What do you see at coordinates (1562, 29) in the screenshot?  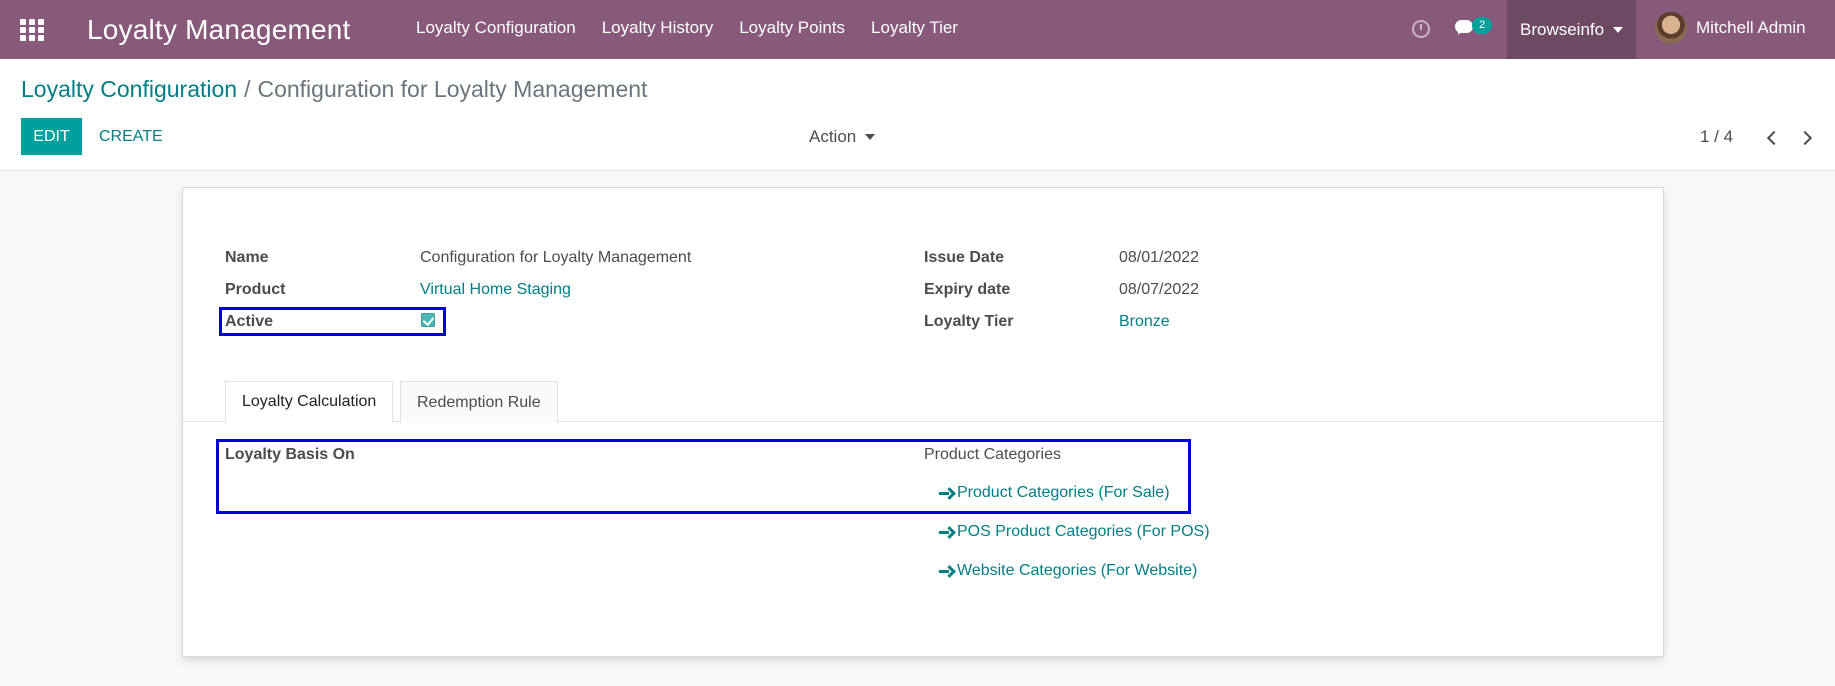 I see `company-name: Browseinfo` at bounding box center [1562, 29].